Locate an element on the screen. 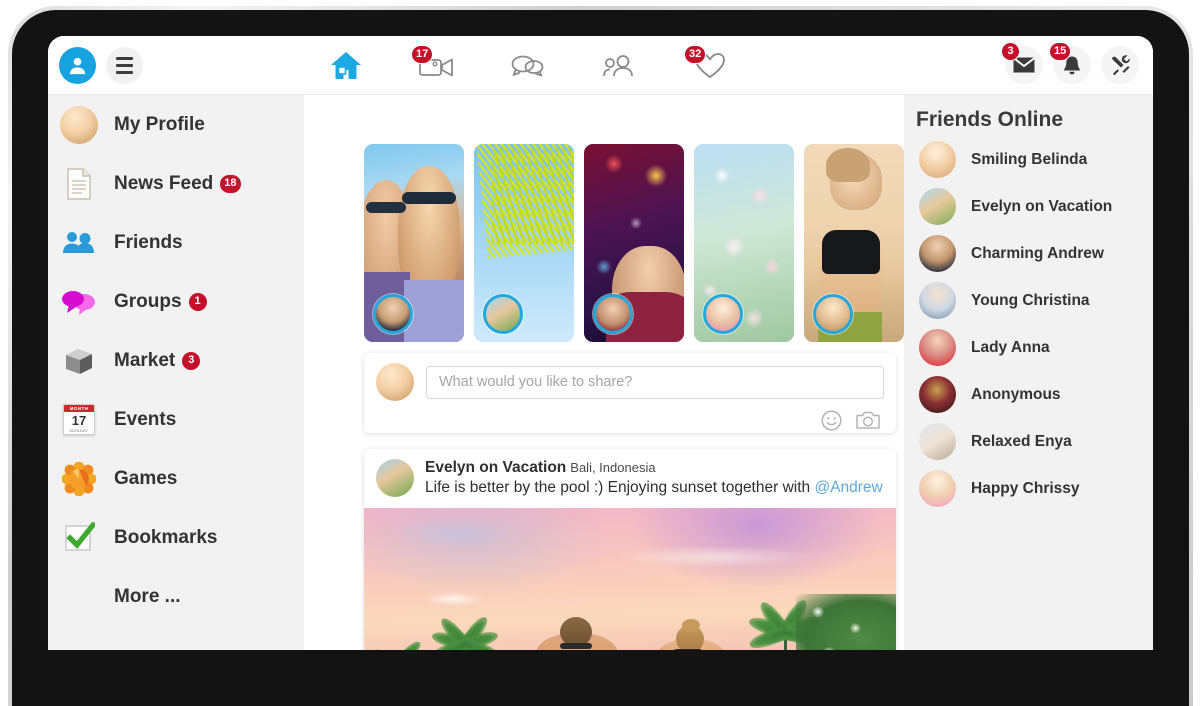 Image resolution: width=1200 pixels, height=706 pixels. chat-bubbles-icon is located at coordinates (528, 66).